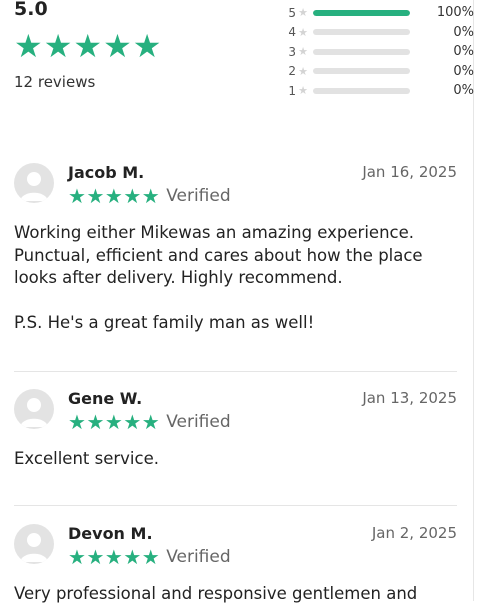 This screenshot has height=606, width=477. I want to click on distribution-percent: 100%, so click(455, 13).